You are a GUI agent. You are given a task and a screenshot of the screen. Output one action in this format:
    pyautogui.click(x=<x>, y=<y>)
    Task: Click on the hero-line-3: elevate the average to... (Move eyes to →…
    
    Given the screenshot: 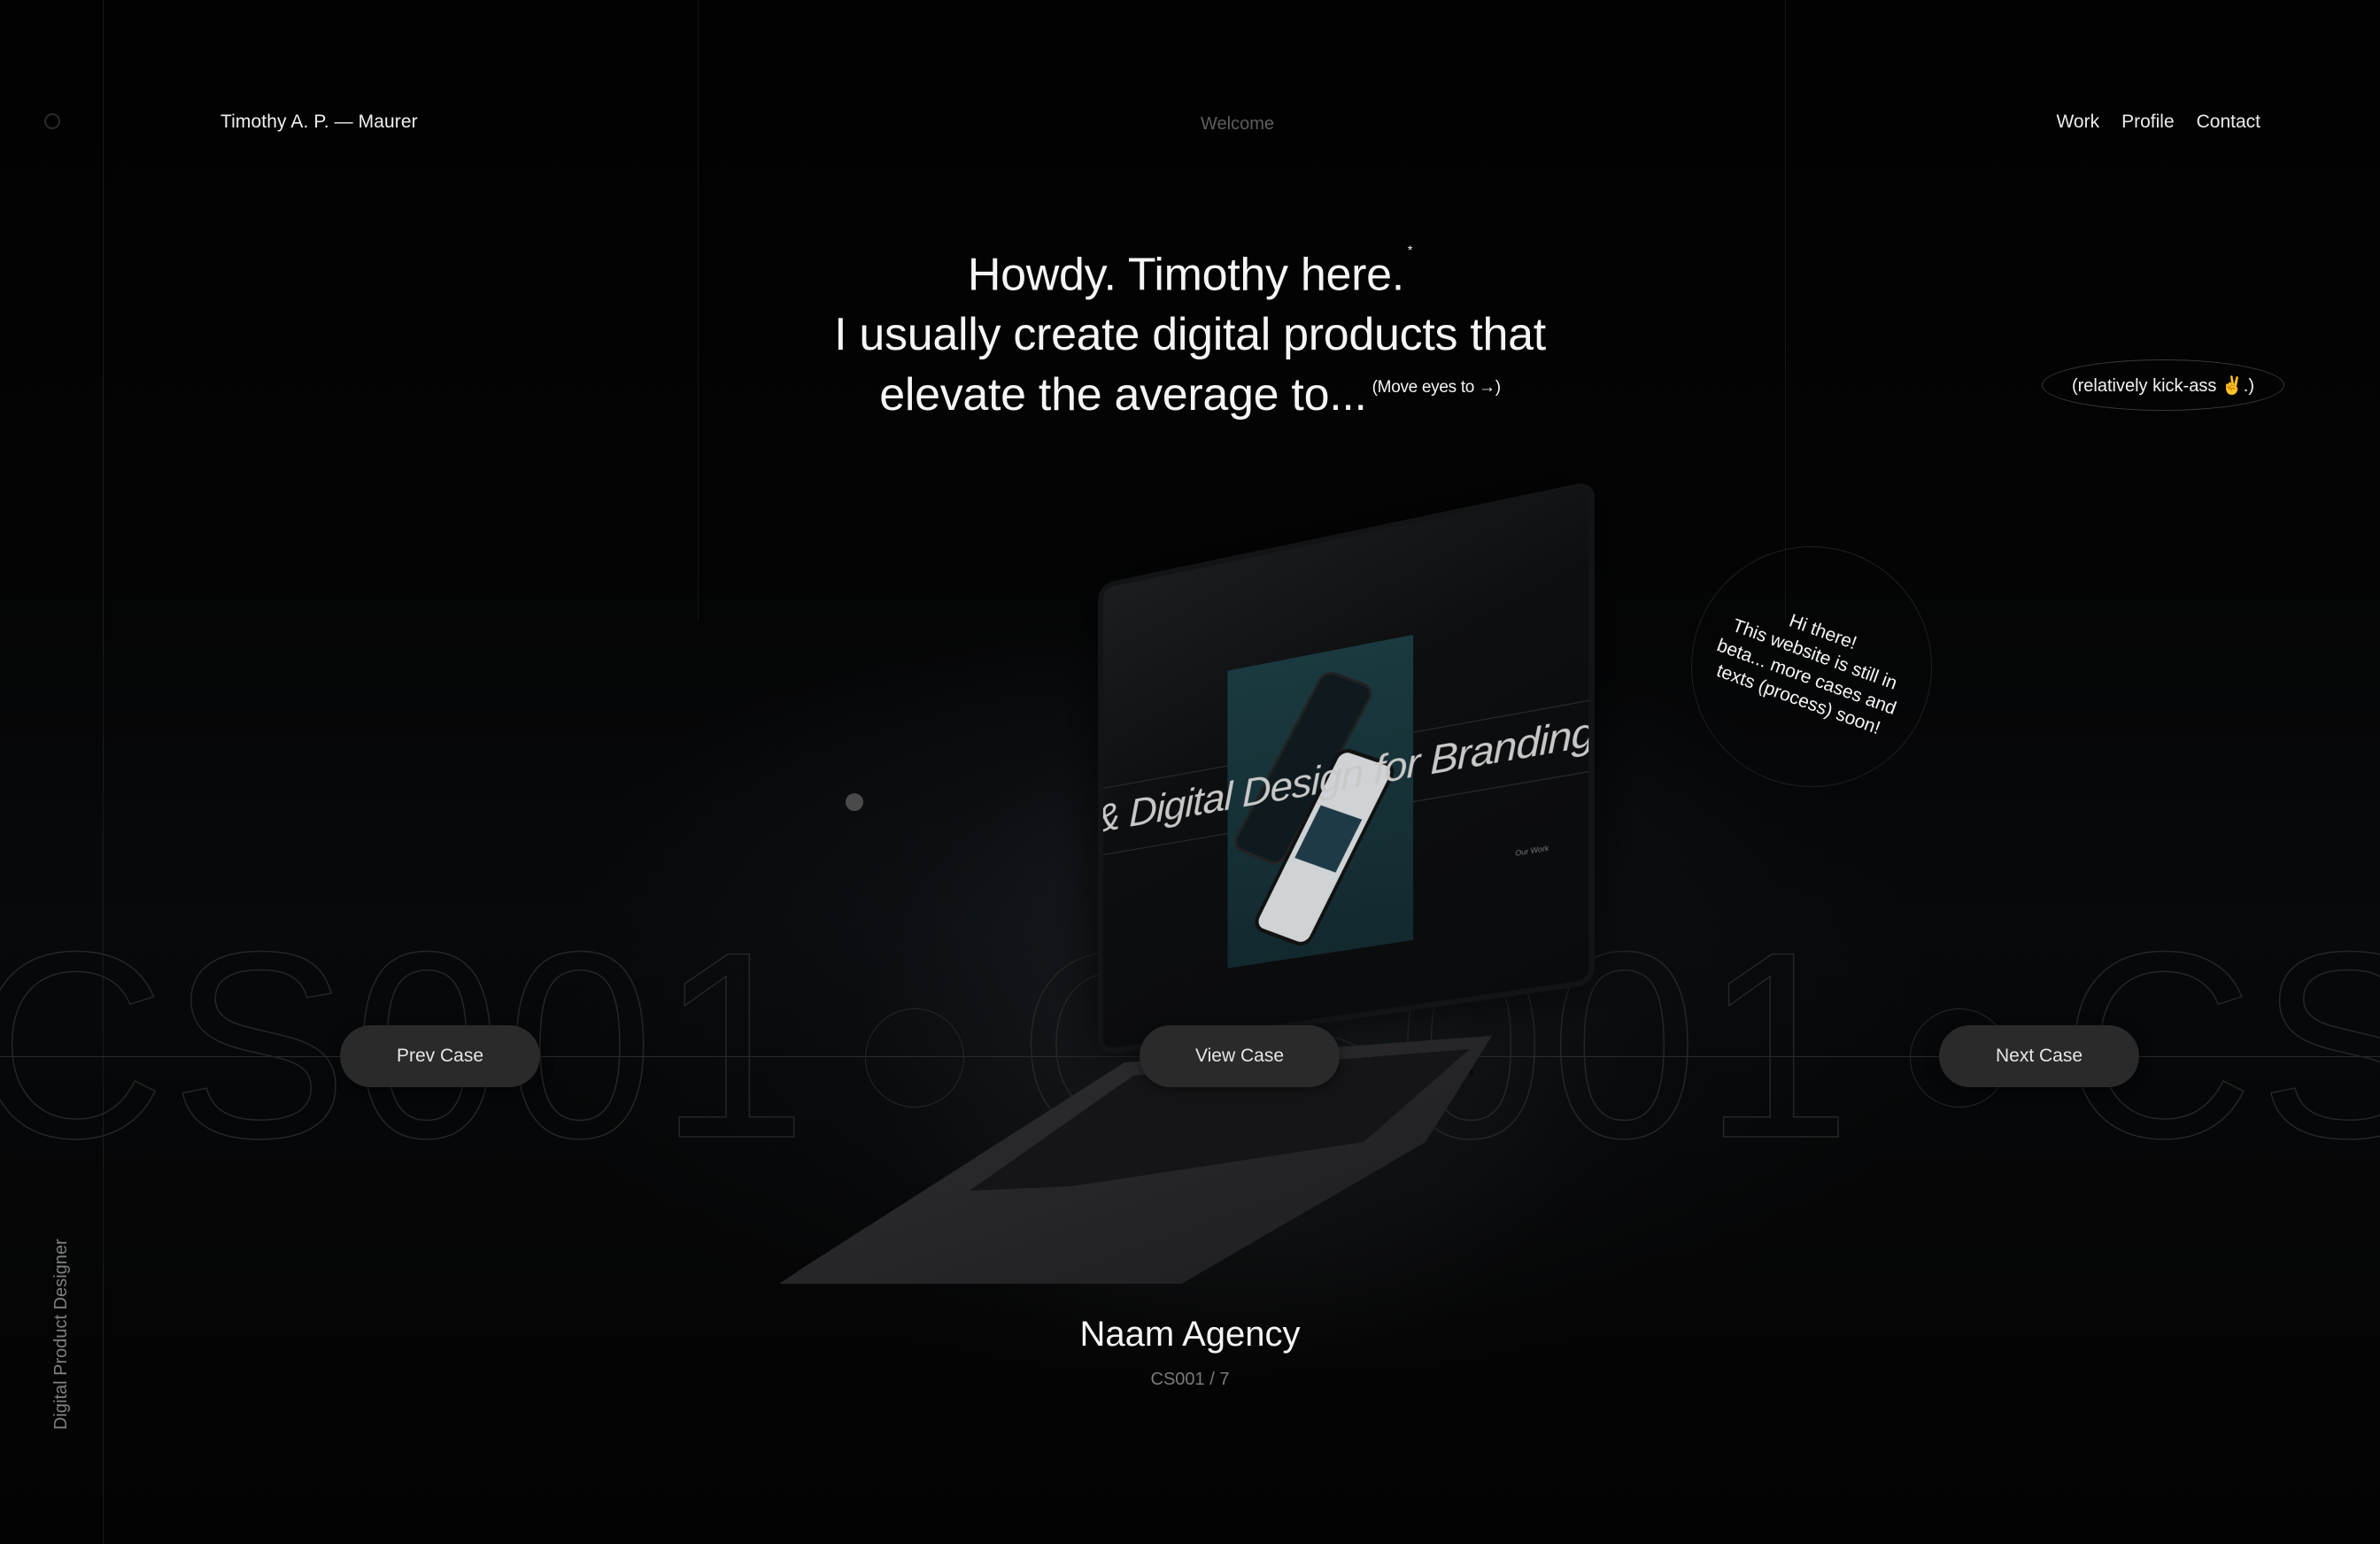 What is the action you would take?
    pyautogui.click(x=1190, y=401)
    